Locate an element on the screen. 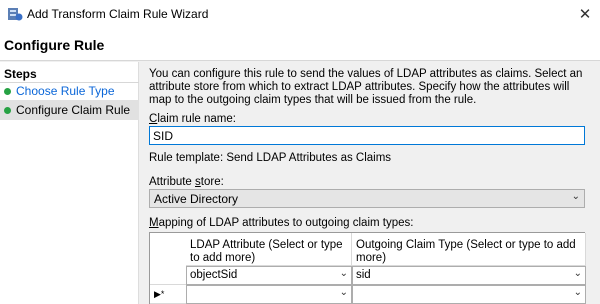 This screenshot has height=304, width=600. claim-type-combo: ⌄ is located at coordinates (469, 294).